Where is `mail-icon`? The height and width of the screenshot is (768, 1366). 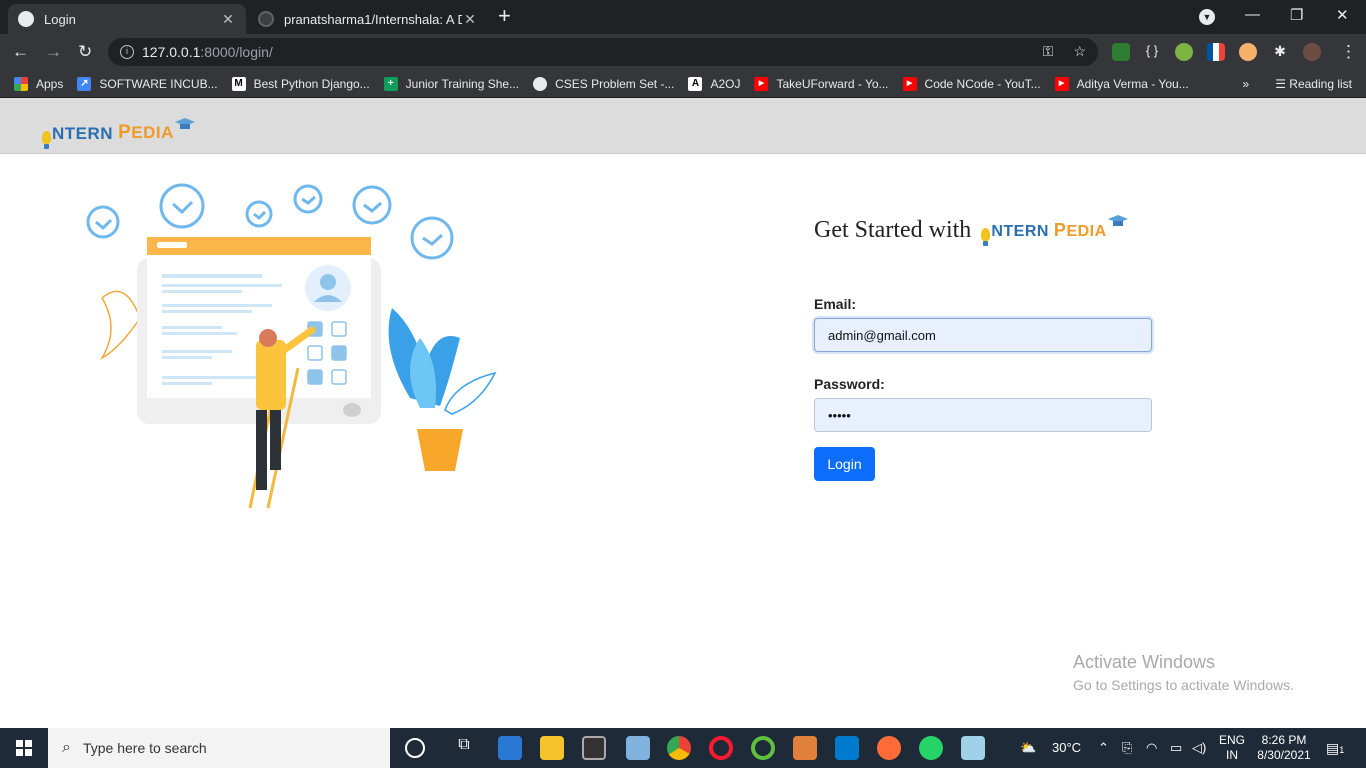
mail-icon is located at coordinates (510, 748).